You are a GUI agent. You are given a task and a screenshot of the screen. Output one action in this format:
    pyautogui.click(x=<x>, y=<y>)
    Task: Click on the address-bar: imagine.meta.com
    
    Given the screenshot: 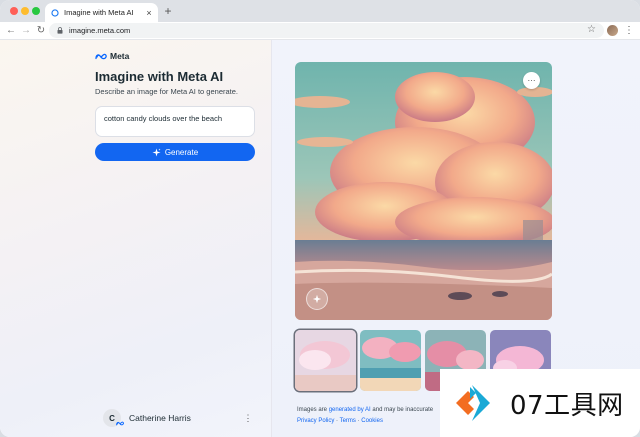 What is the action you would take?
    pyautogui.click(x=326, y=30)
    